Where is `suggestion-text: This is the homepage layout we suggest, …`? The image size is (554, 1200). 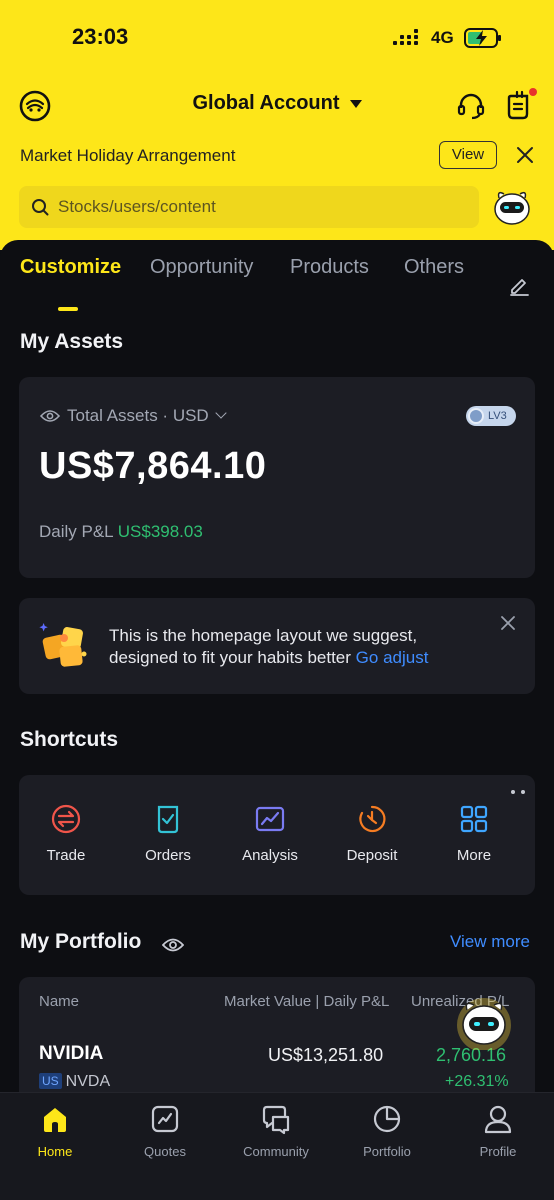 suggestion-text: This is the homepage layout we suggest, … is located at coordinates (299, 647).